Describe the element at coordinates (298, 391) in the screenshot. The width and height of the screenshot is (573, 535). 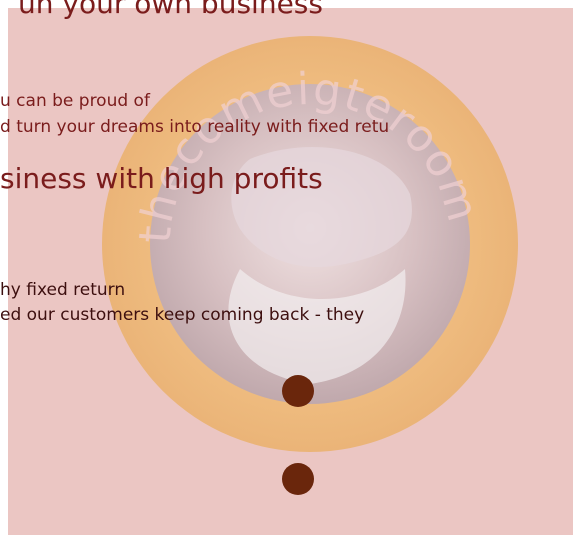
I see `bullet-dot-upper` at that location.